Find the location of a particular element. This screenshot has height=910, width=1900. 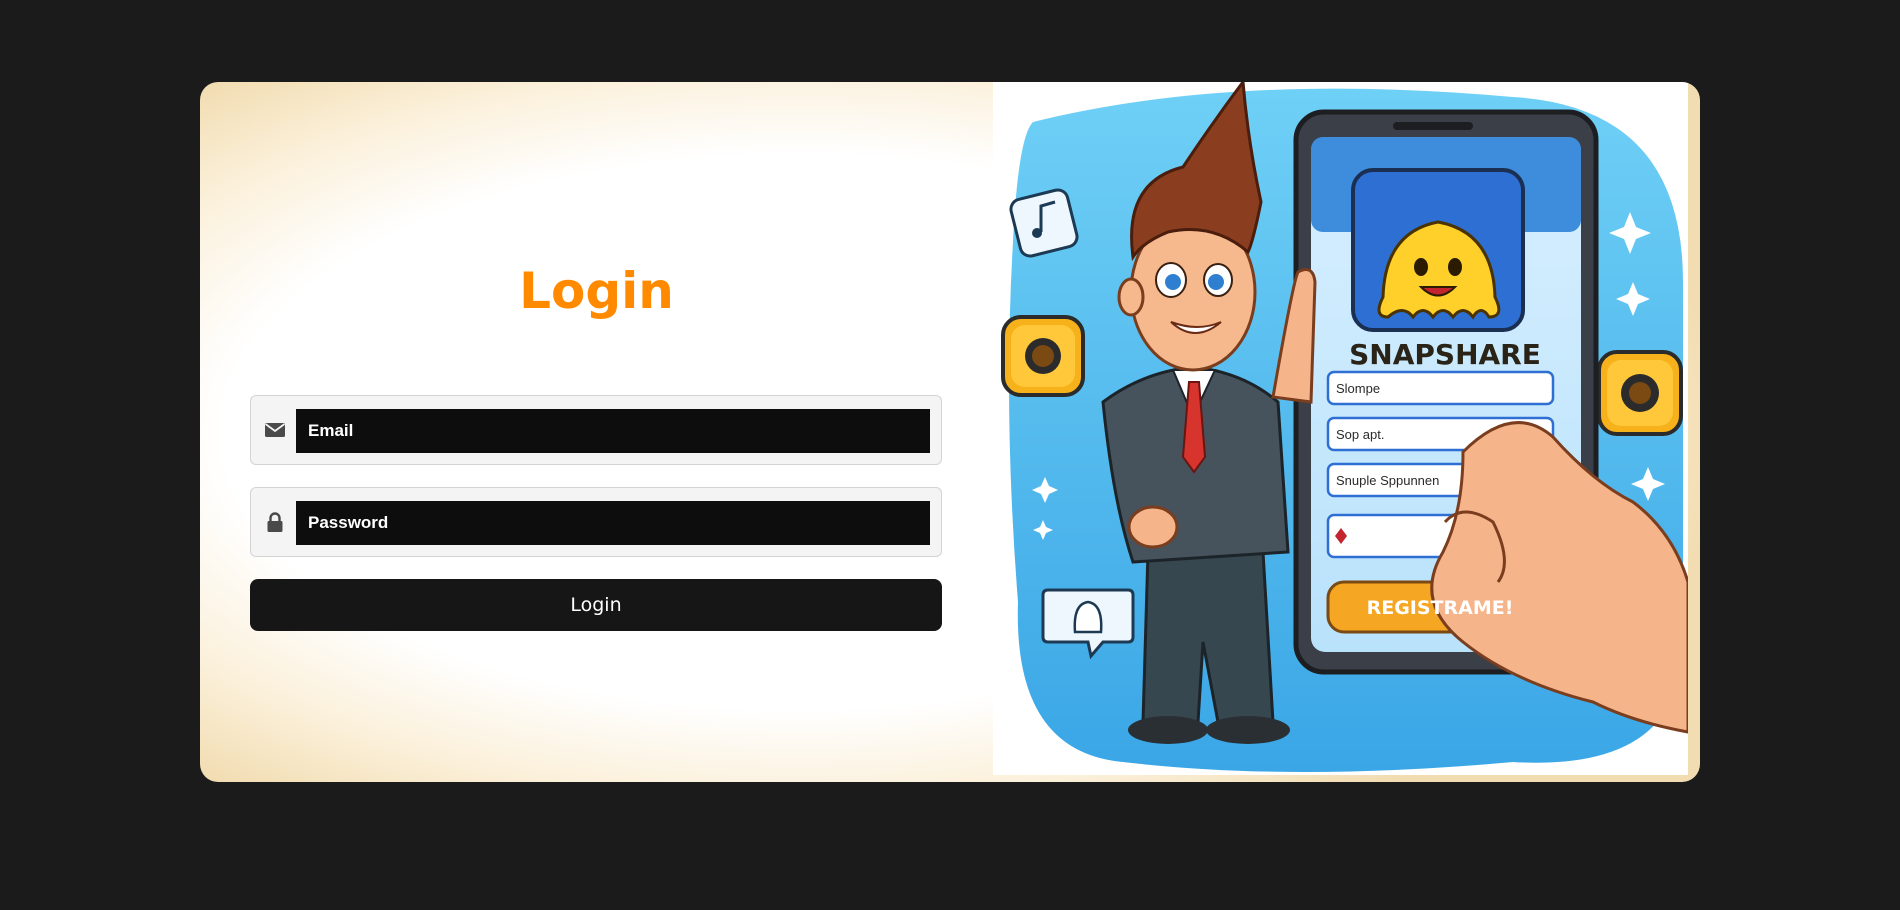

password-field-wrapper is located at coordinates (596, 522).